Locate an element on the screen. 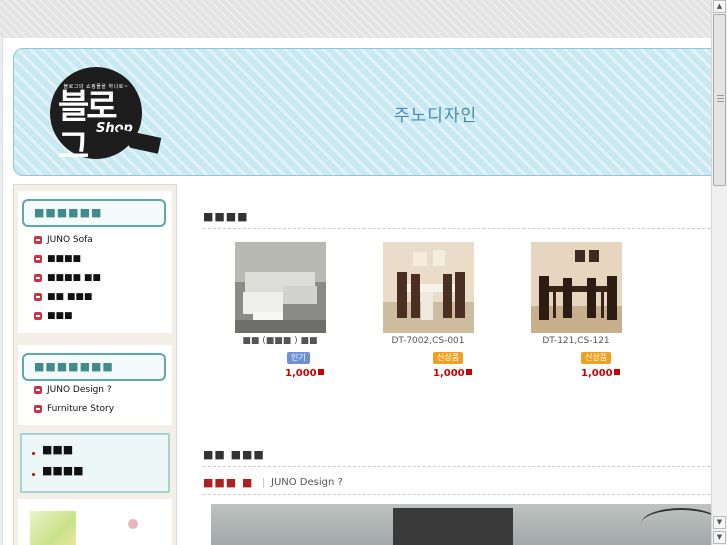  category-menu: JUNO Sofa ■■■■ ■■■■ ■■ ■■ ■■■ ■■■ is located at coordinates (67, 280).